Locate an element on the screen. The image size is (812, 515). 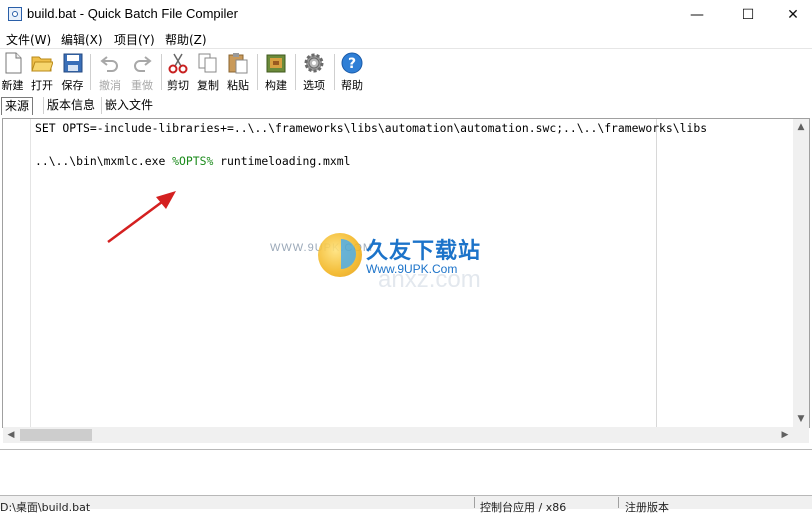
help-button: ? 帮助 is located at coordinates (352, 72).